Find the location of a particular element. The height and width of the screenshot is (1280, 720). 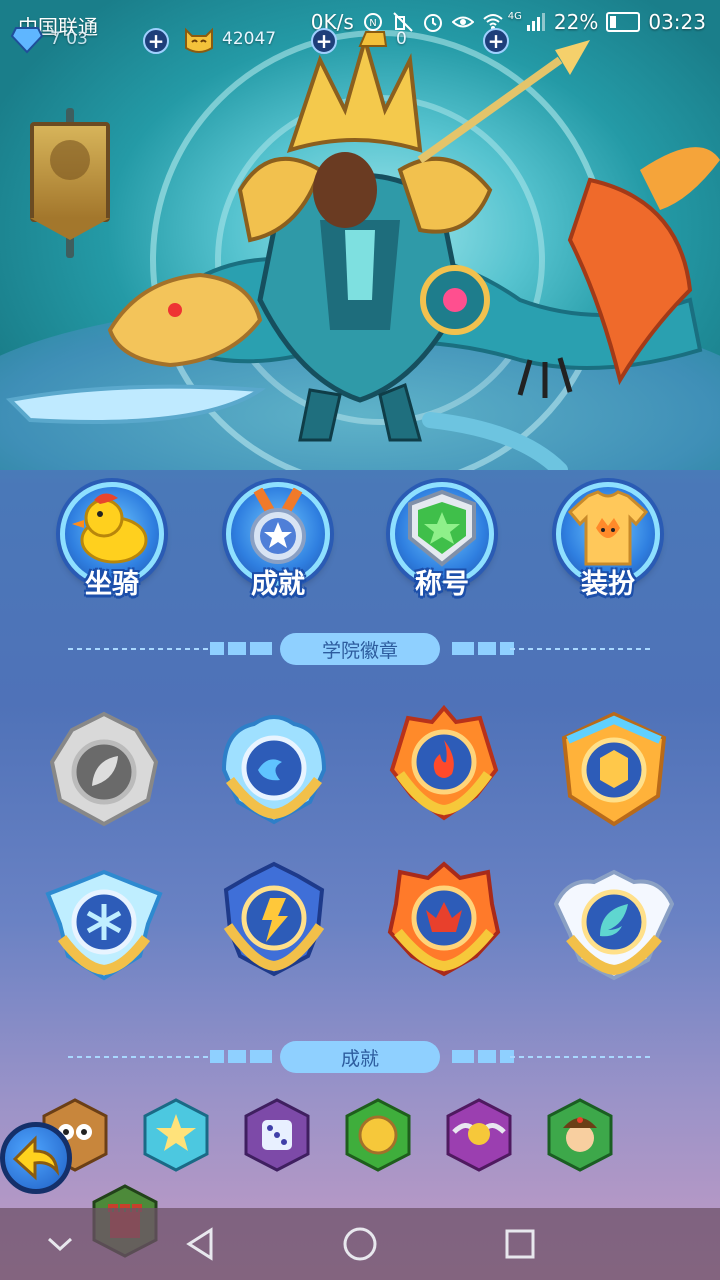

spear is located at coordinates (490, 110).